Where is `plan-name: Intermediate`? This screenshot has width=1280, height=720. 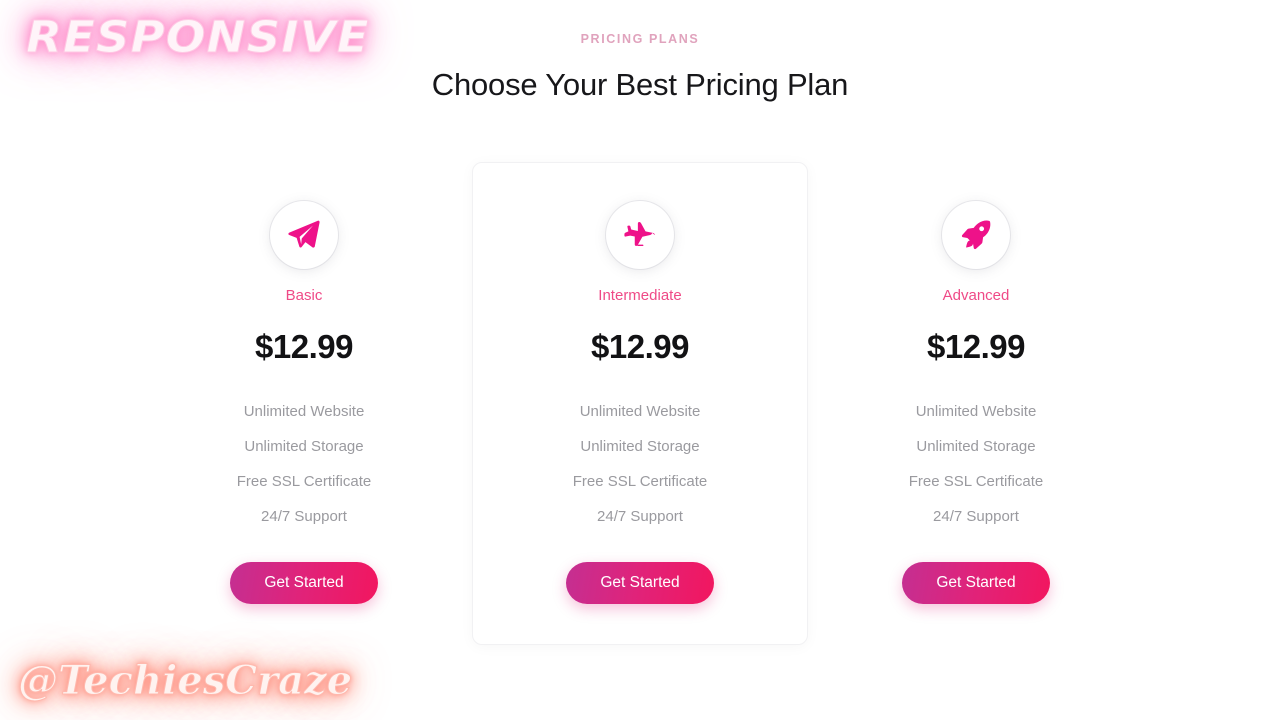 plan-name: Intermediate is located at coordinates (640, 295).